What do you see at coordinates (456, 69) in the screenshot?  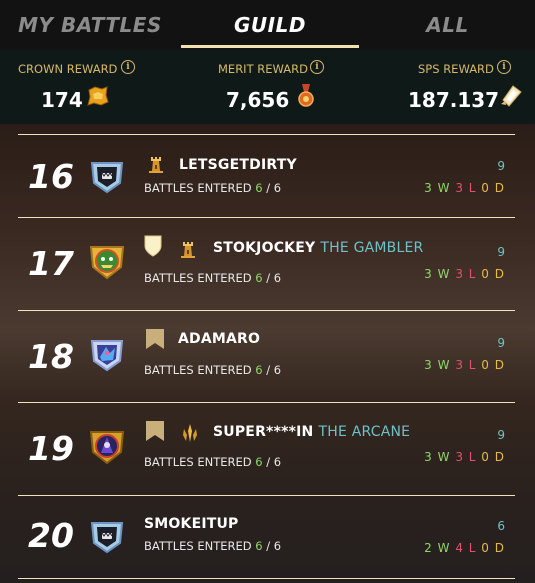 I see `sps-reward-label: SPS REWARD` at bounding box center [456, 69].